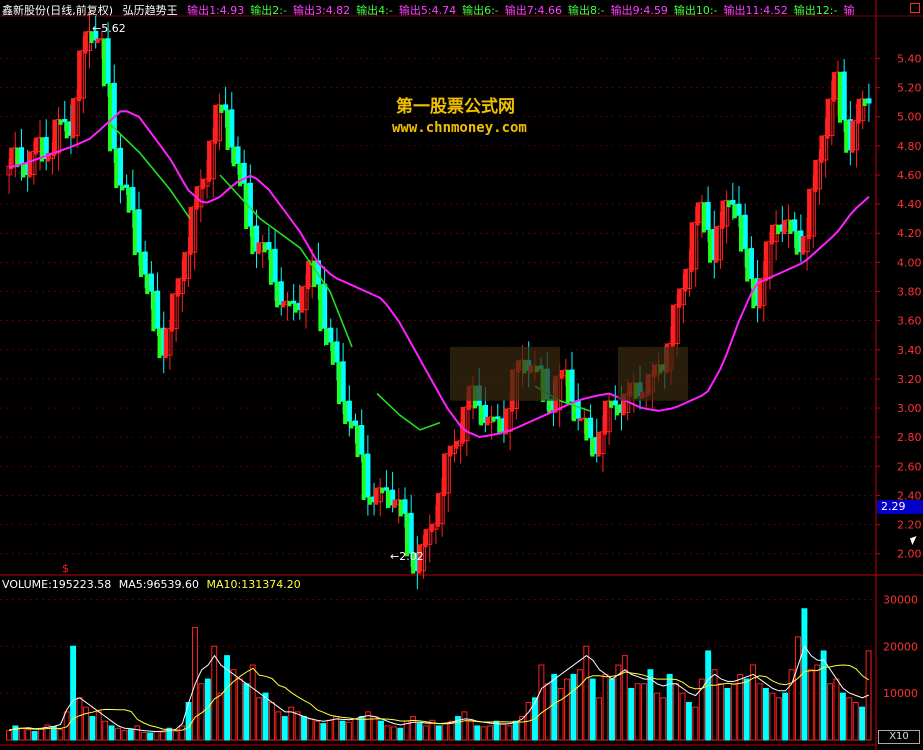 This screenshot has height=750, width=923. I want to click on close-icon, so click(915, 8).